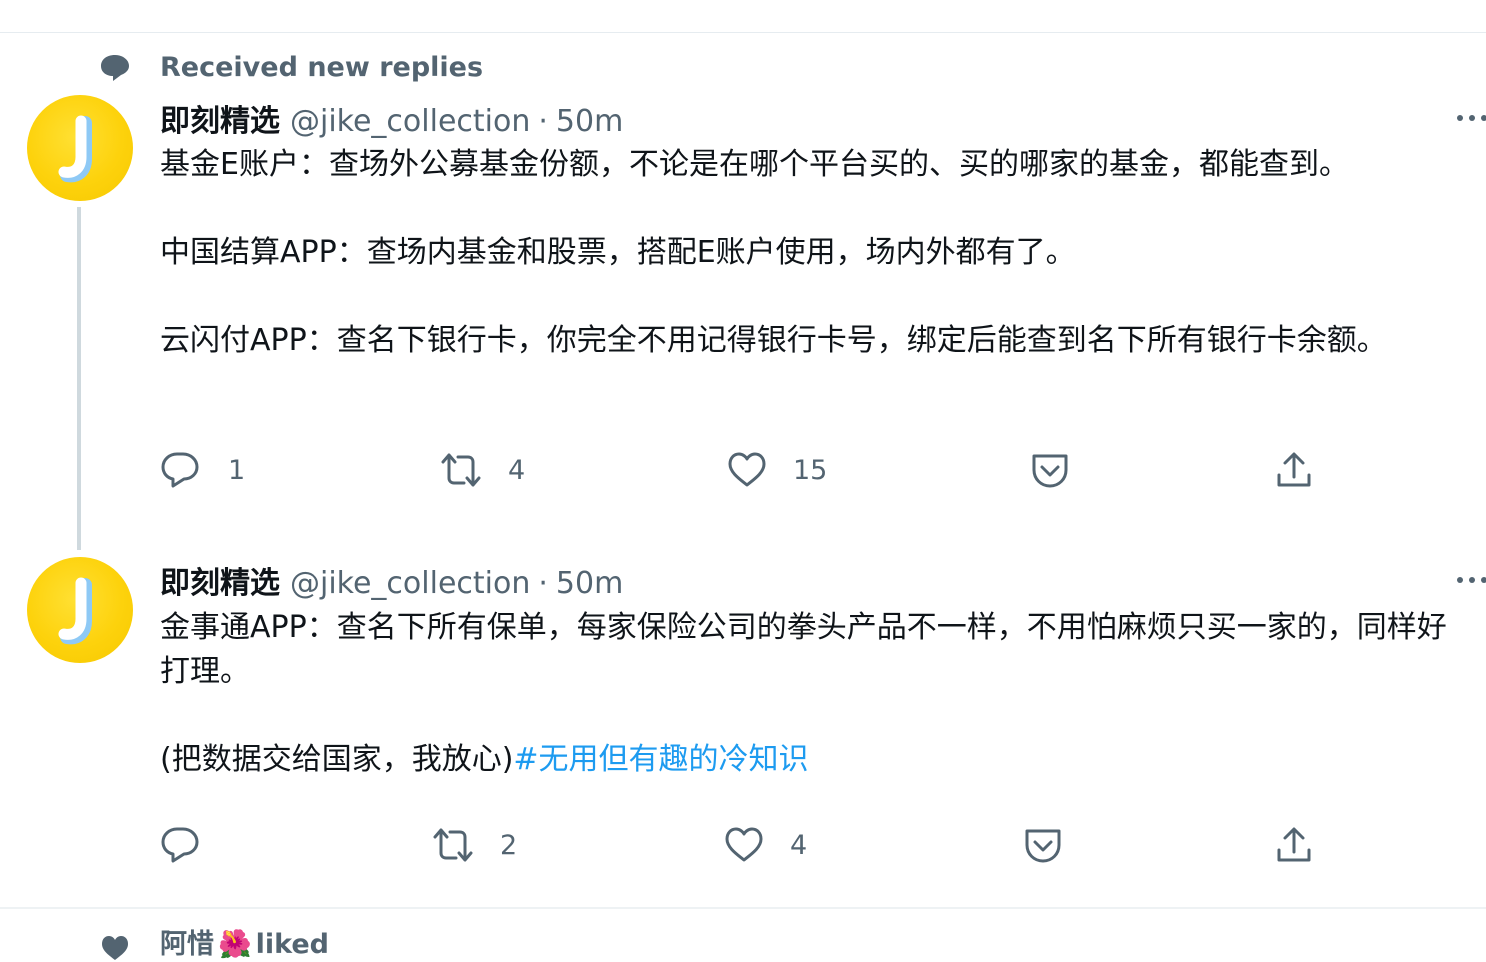 The image size is (1486, 962). What do you see at coordinates (799, 845) in the screenshot?
I see `like-count: 4` at bounding box center [799, 845].